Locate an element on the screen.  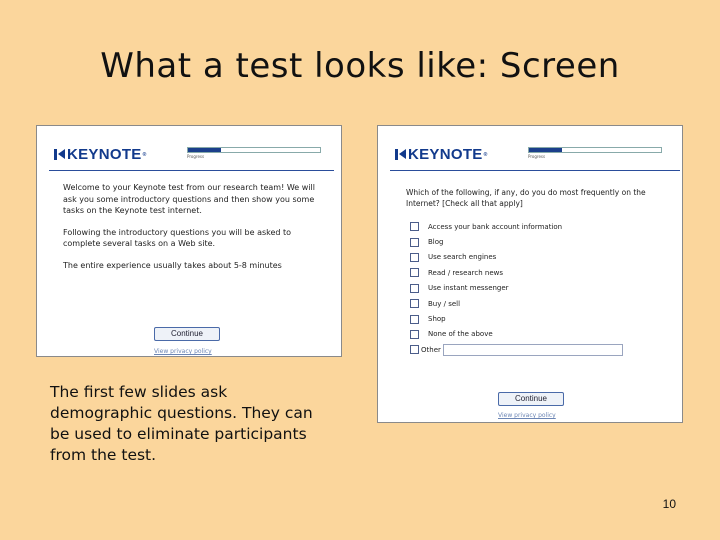
option-label: Use instant messenger is located at coordinates (468, 288).